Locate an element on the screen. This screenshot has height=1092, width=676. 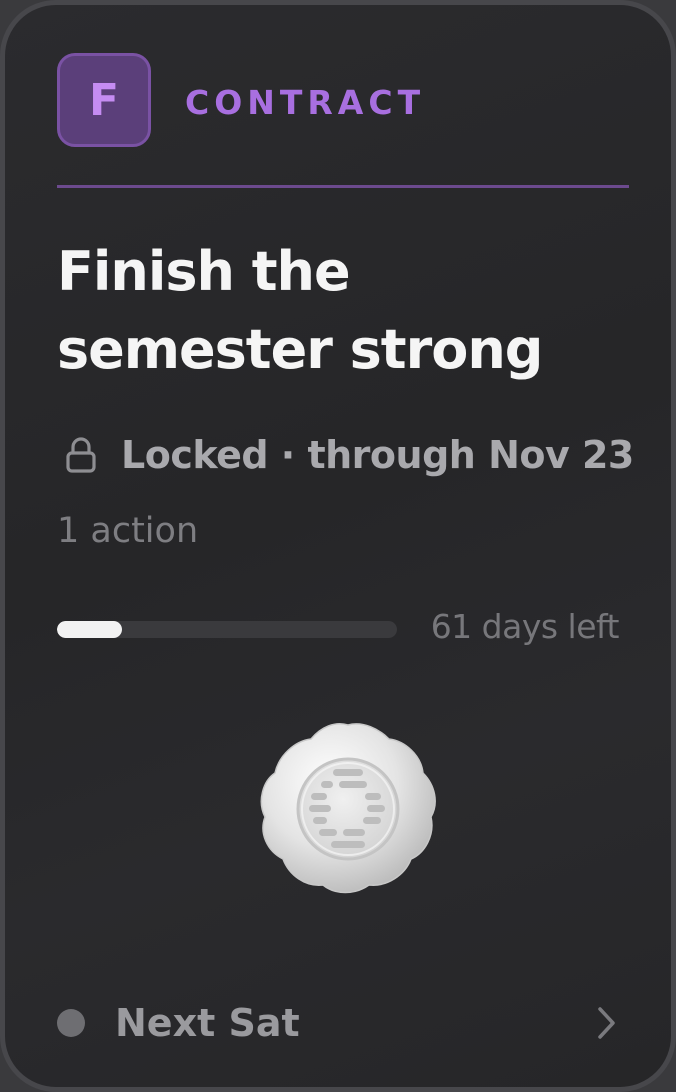
lock-status-text: Locked · through Nov 23 is located at coordinates (377, 455).